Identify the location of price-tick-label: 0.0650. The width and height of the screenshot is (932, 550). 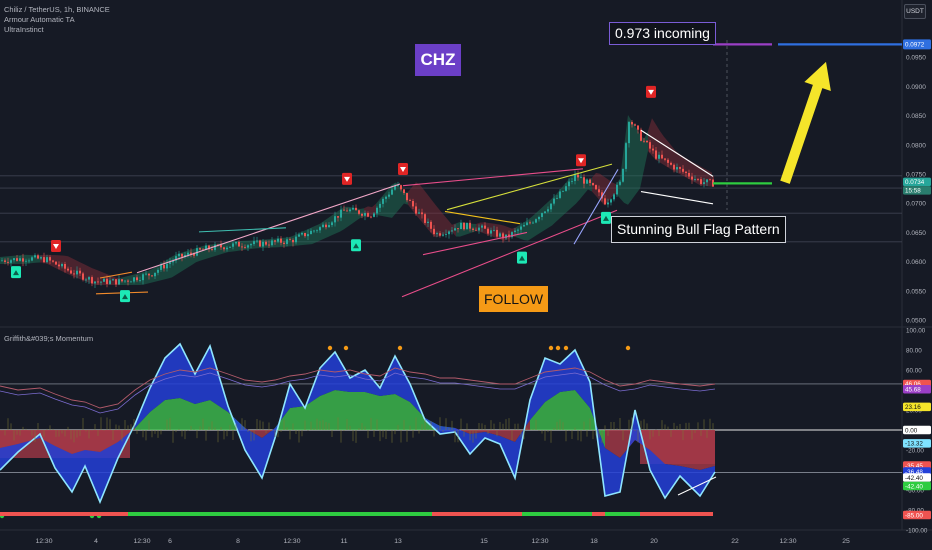
(916, 233).